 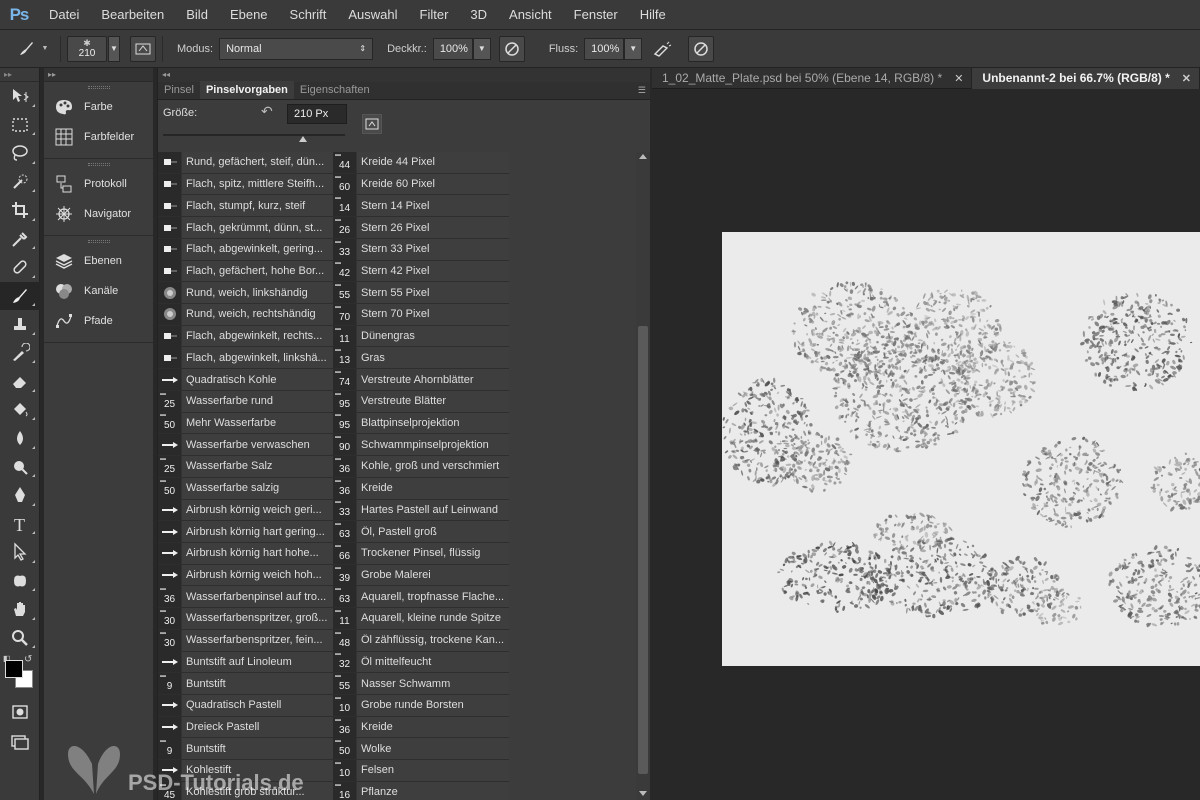 What do you see at coordinates (246, 488) in the screenshot?
I see `brush-preset-row: ▬ 50 Wasserfarbe salzig` at bounding box center [246, 488].